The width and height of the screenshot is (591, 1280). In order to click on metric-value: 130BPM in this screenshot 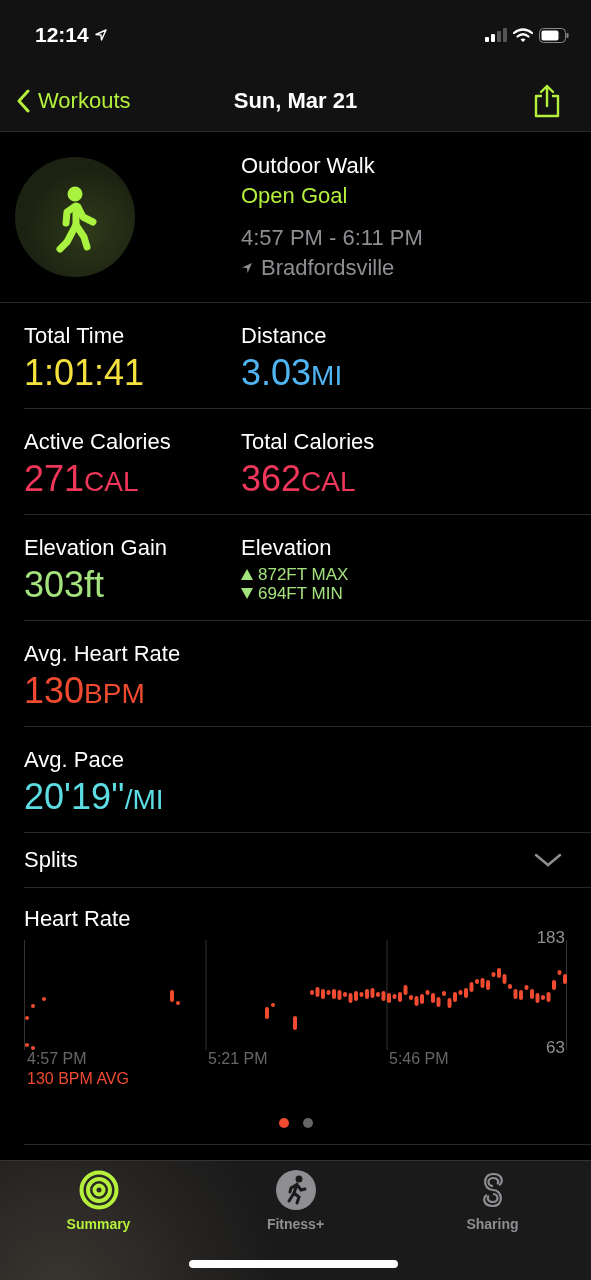, I will do `click(85, 691)`.